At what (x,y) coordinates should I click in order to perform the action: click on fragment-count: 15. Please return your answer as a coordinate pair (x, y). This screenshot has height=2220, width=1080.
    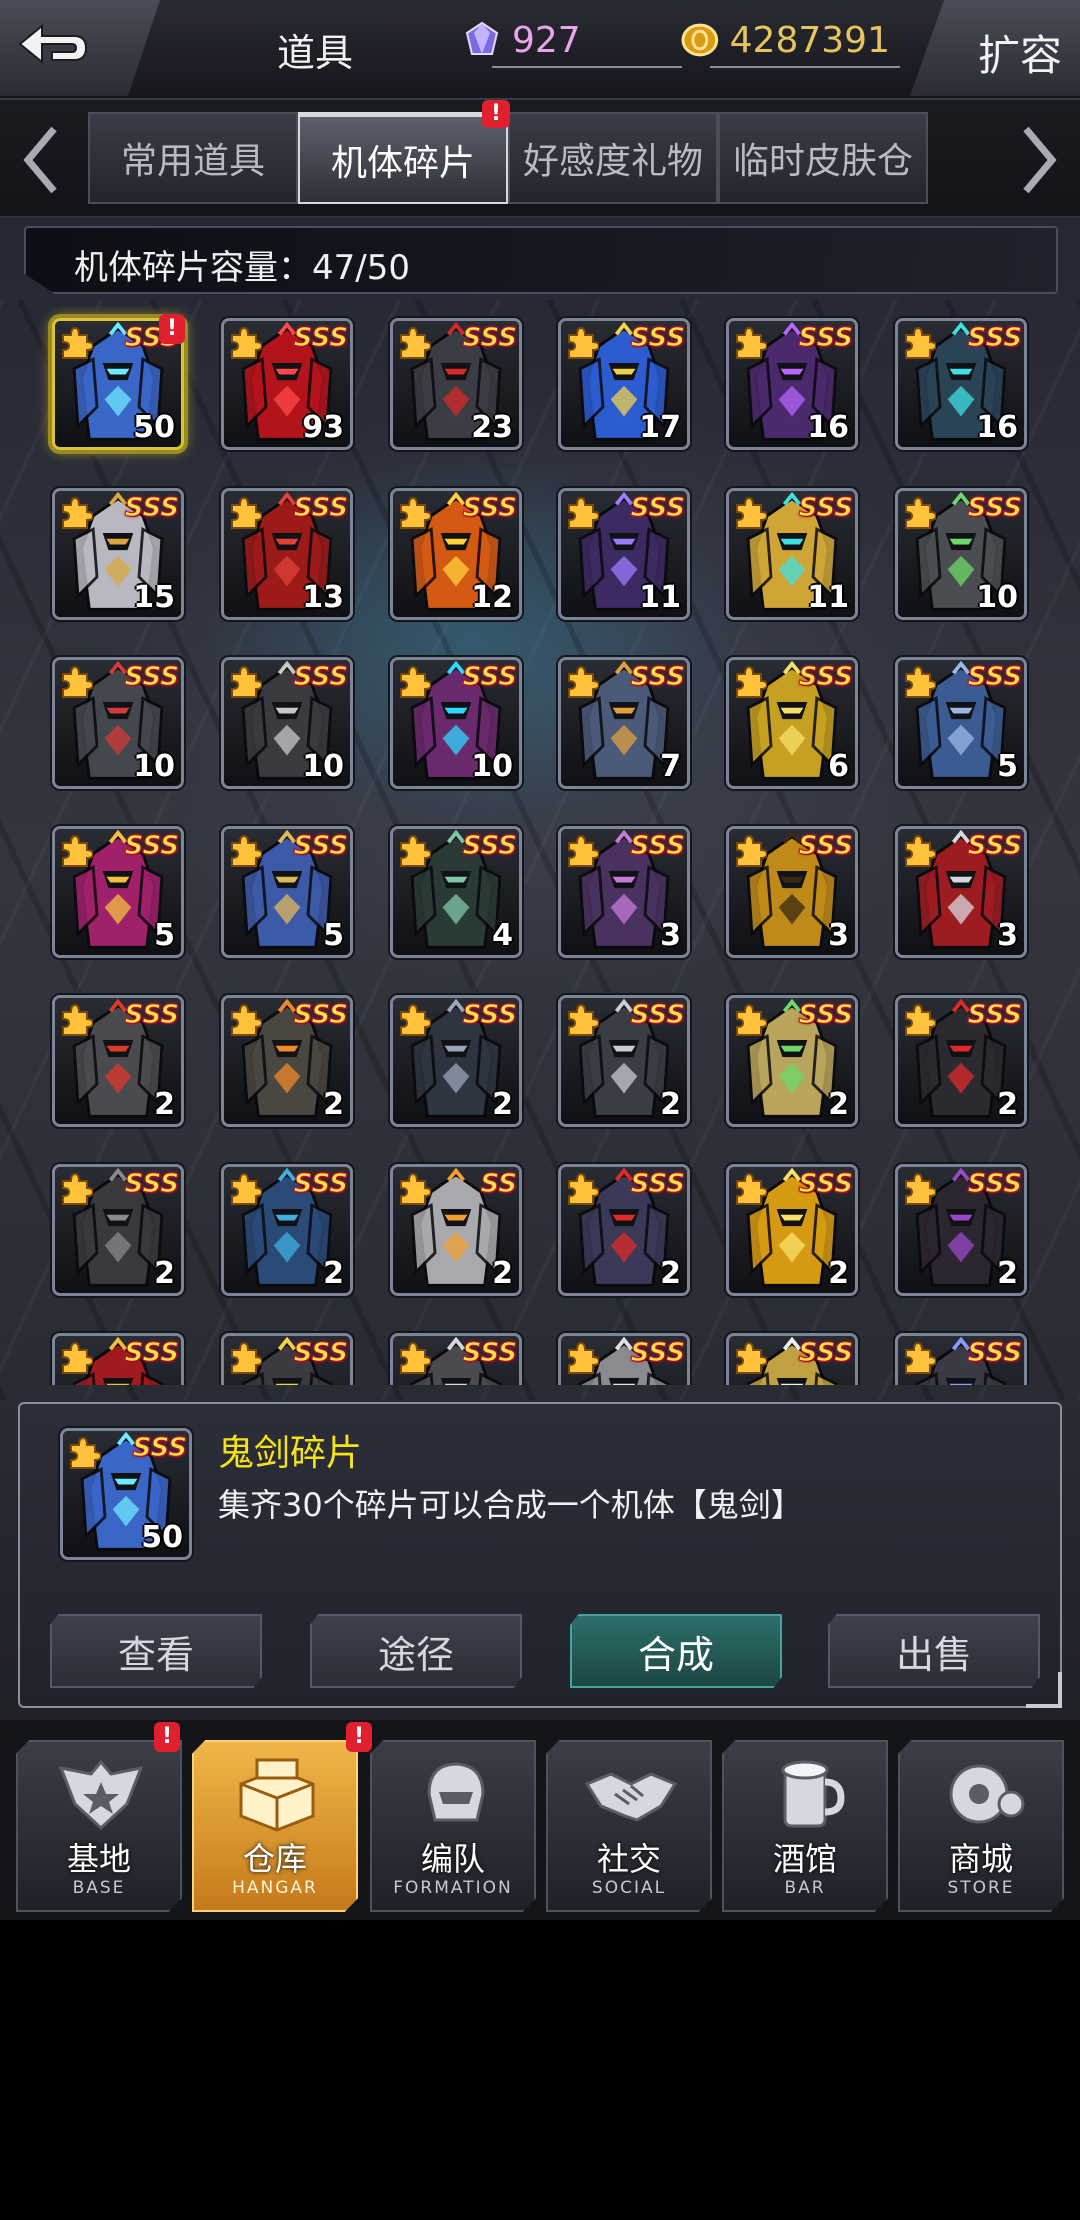
    Looking at the image, I should click on (154, 597).